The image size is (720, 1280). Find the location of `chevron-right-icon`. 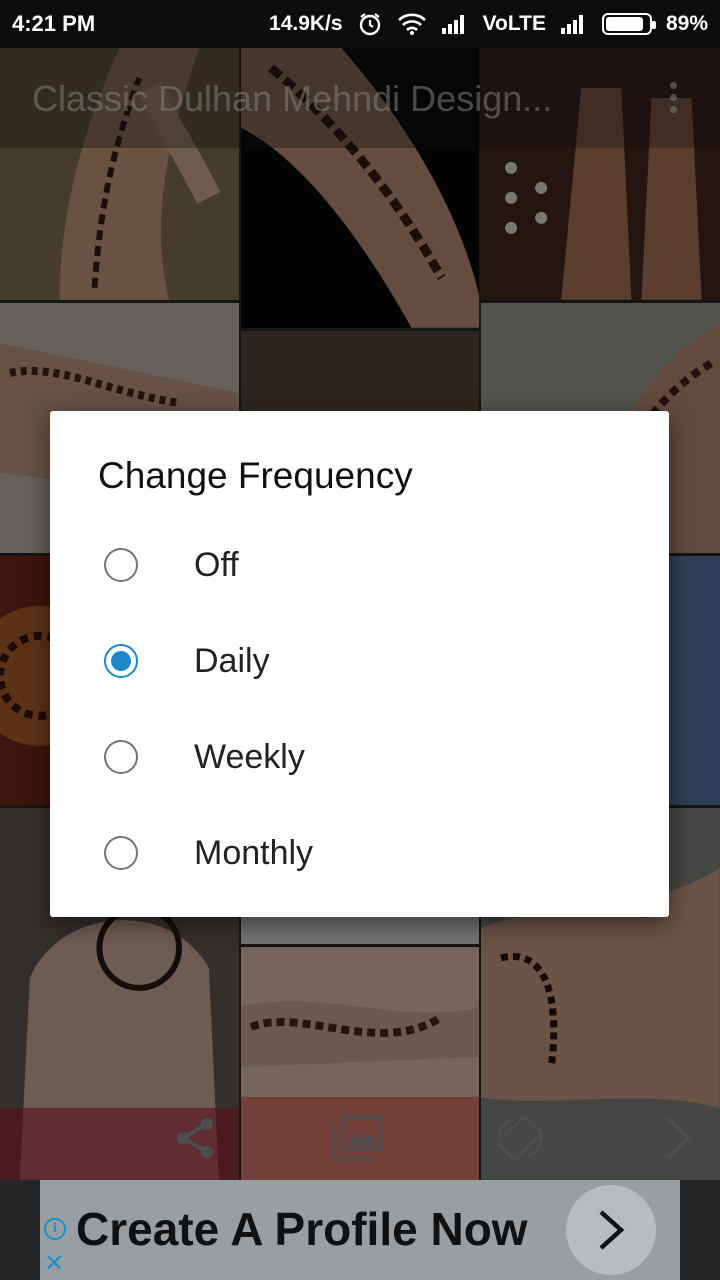

chevron-right-icon is located at coordinates (612, 1230).